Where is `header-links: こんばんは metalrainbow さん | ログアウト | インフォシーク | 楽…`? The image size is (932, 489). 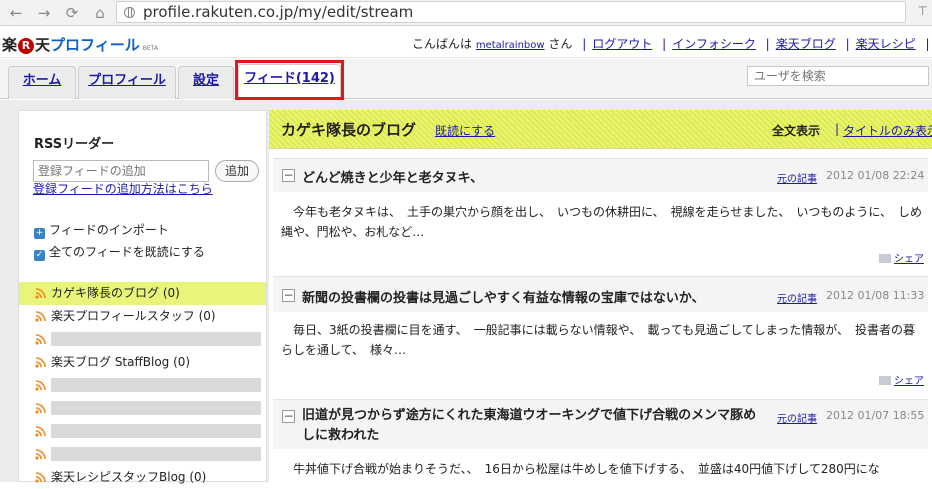
header-links: こんばんは metalrainbow さん | ログアウト | インフォシーク | 楽… is located at coordinates (671, 44).